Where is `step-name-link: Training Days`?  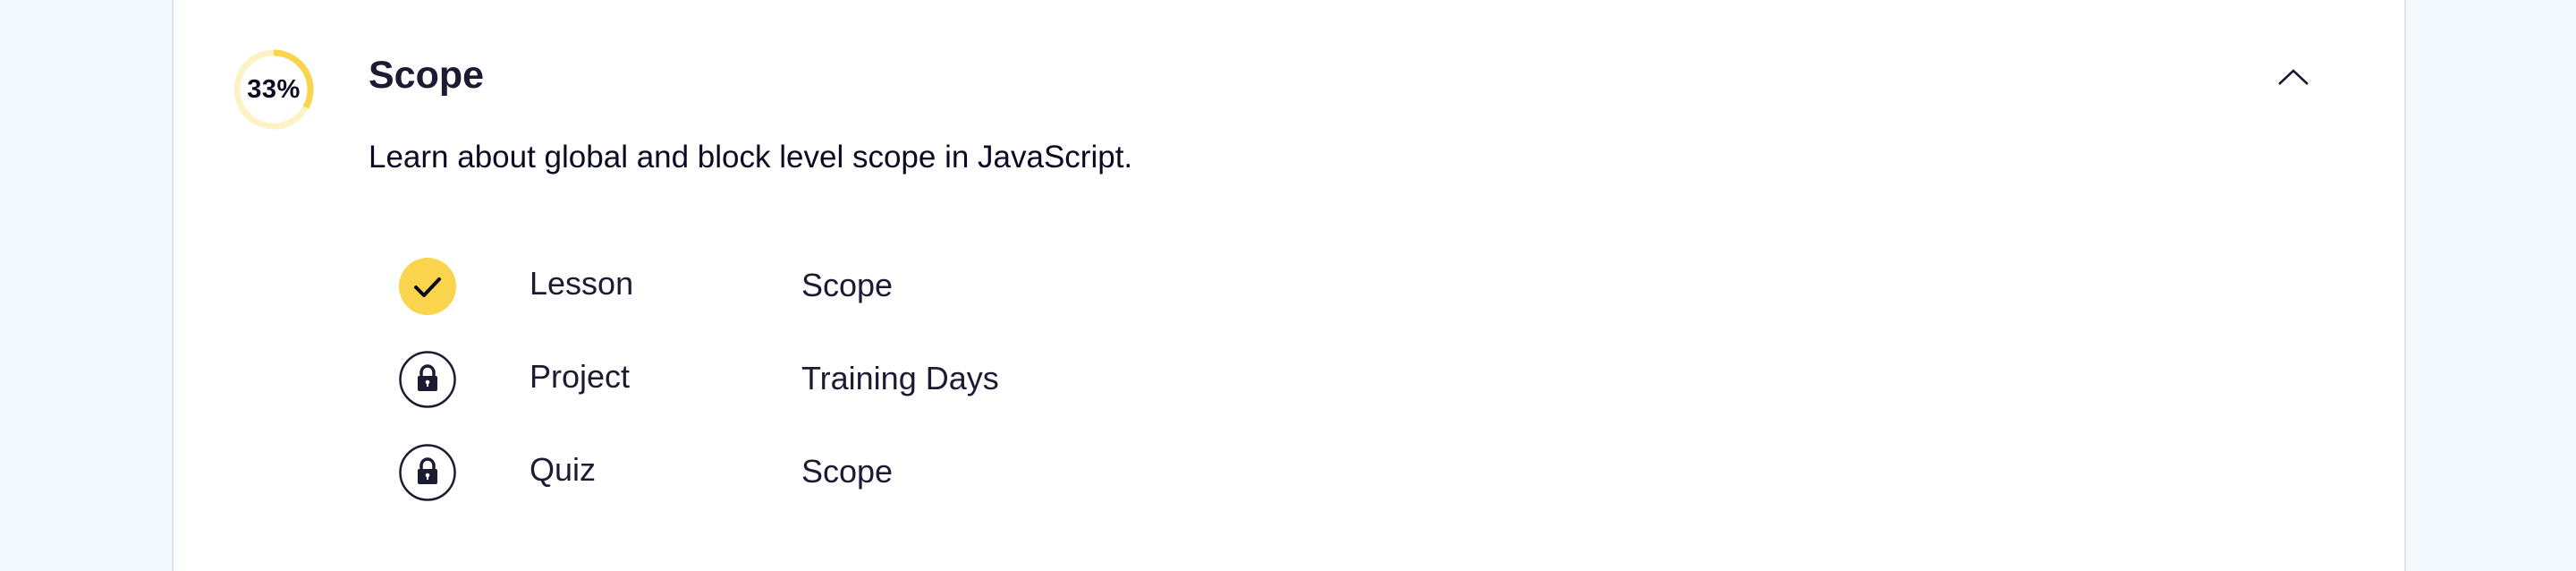
step-name-link: Training Days is located at coordinates (900, 378).